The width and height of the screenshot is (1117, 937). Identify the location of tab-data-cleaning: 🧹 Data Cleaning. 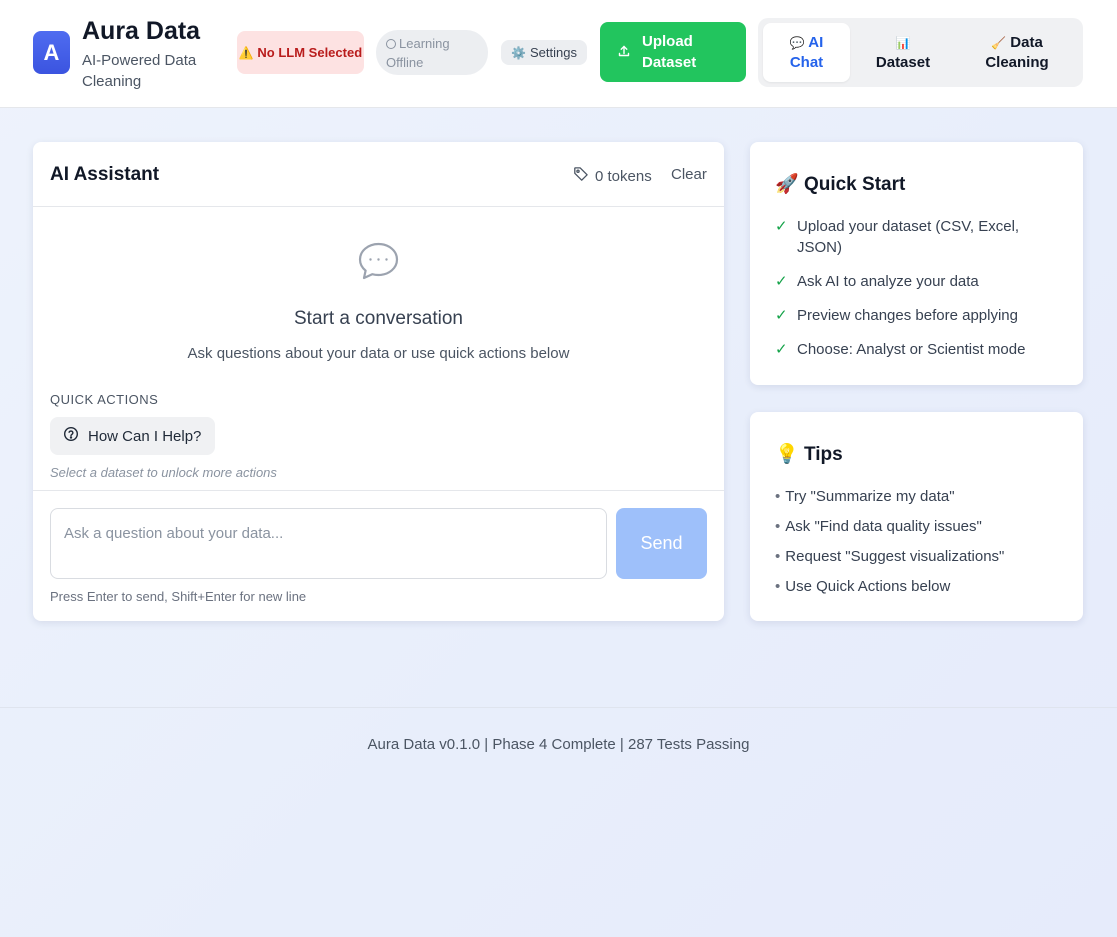
(1017, 52).